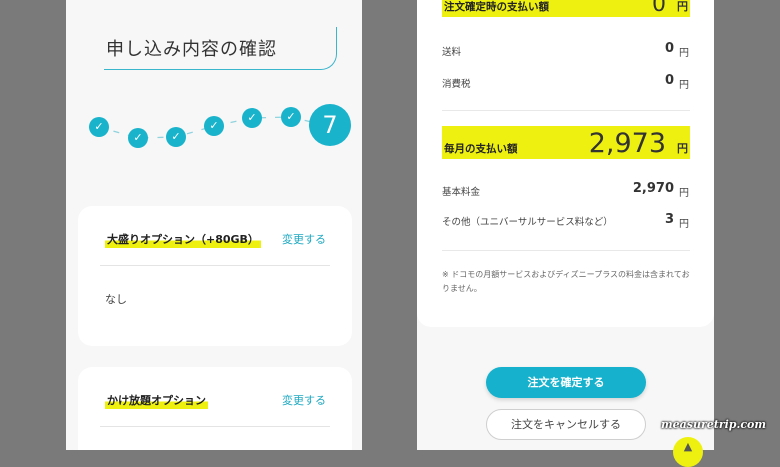 This screenshot has width=780, height=467. What do you see at coordinates (566, 8) in the screenshot?
I see `initial-payment-row: 注文確定時の支払い額 0 円` at bounding box center [566, 8].